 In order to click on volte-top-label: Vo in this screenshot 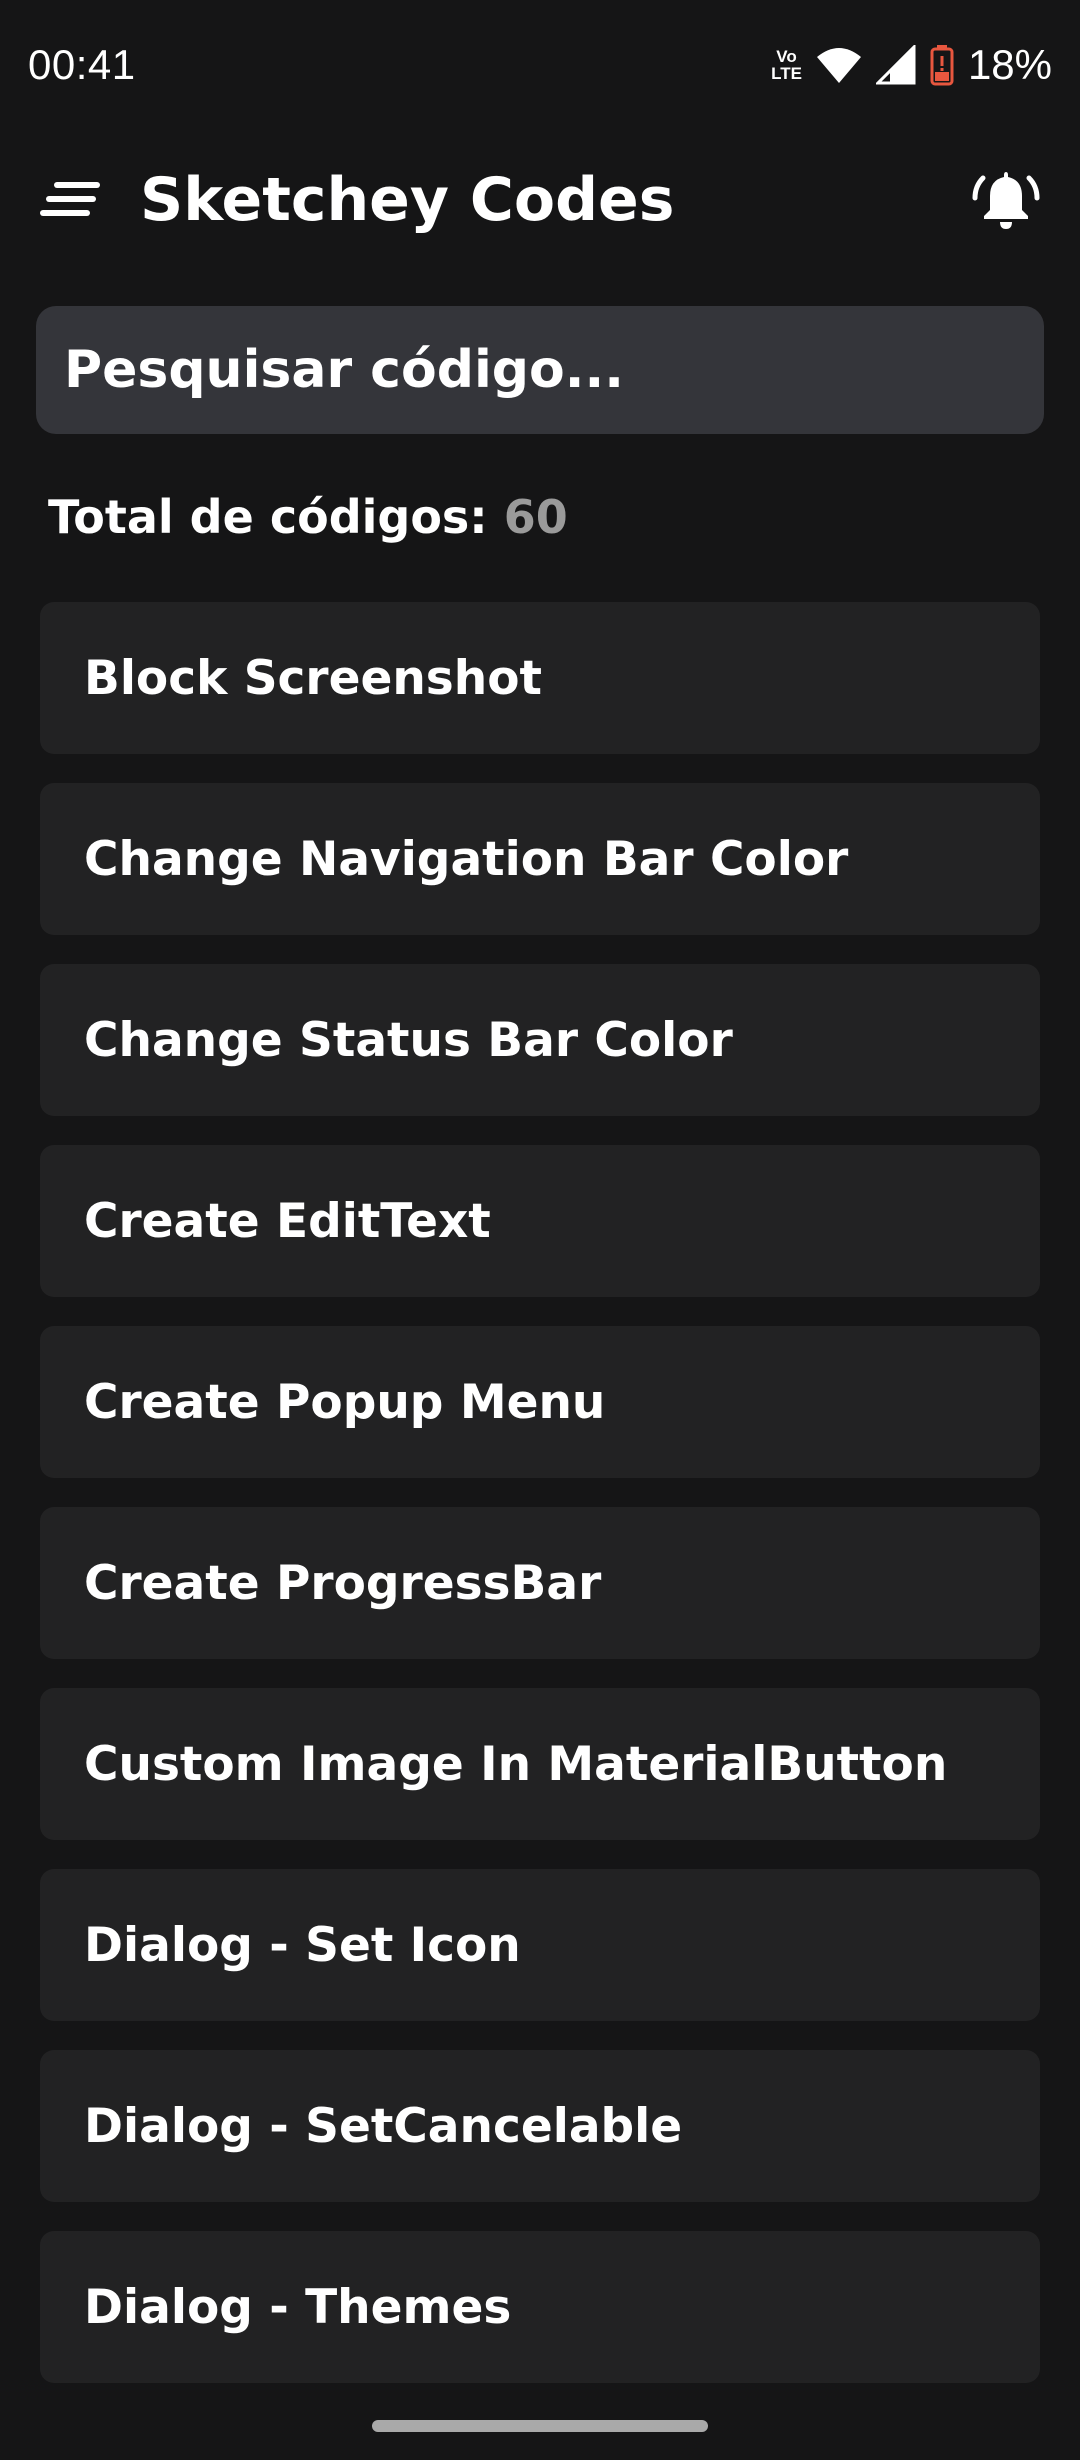, I will do `click(786, 56)`.